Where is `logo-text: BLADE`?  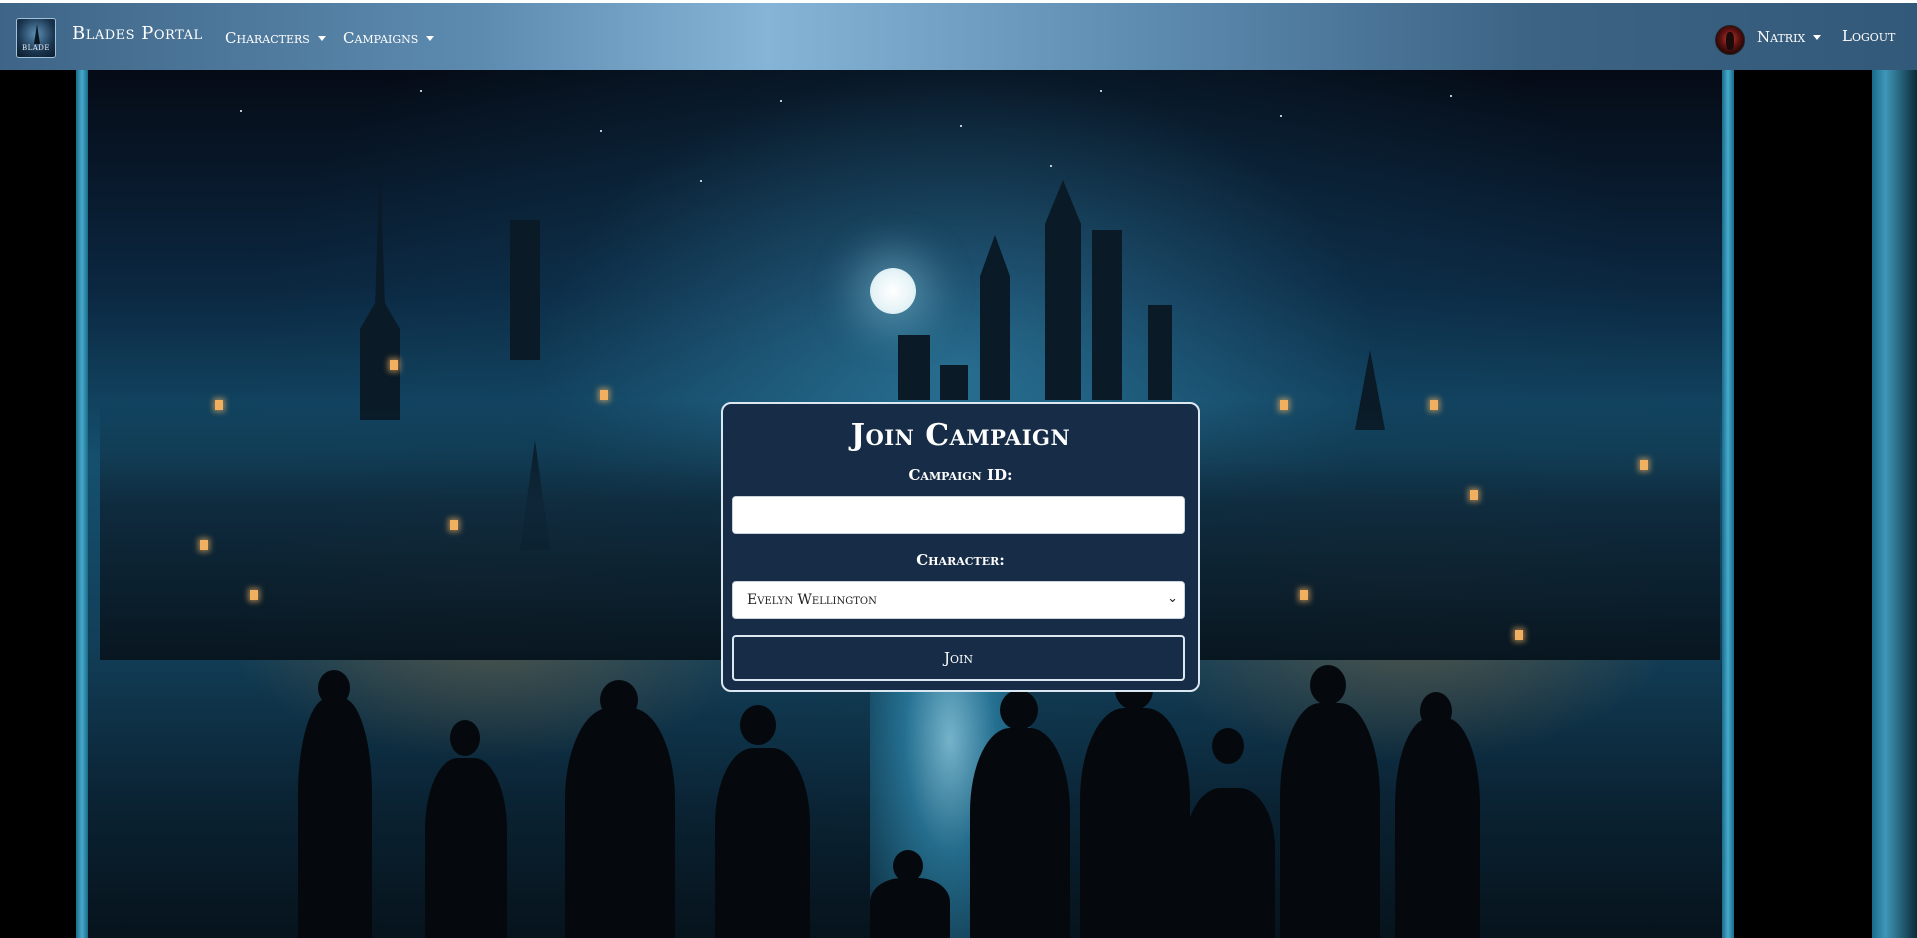
logo-text: BLADE is located at coordinates (36, 48).